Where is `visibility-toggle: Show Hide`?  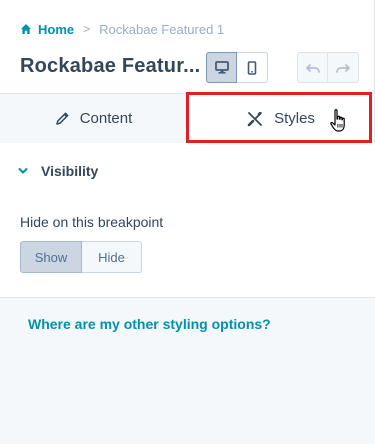
visibility-toggle: Show Hide is located at coordinates (81, 257).